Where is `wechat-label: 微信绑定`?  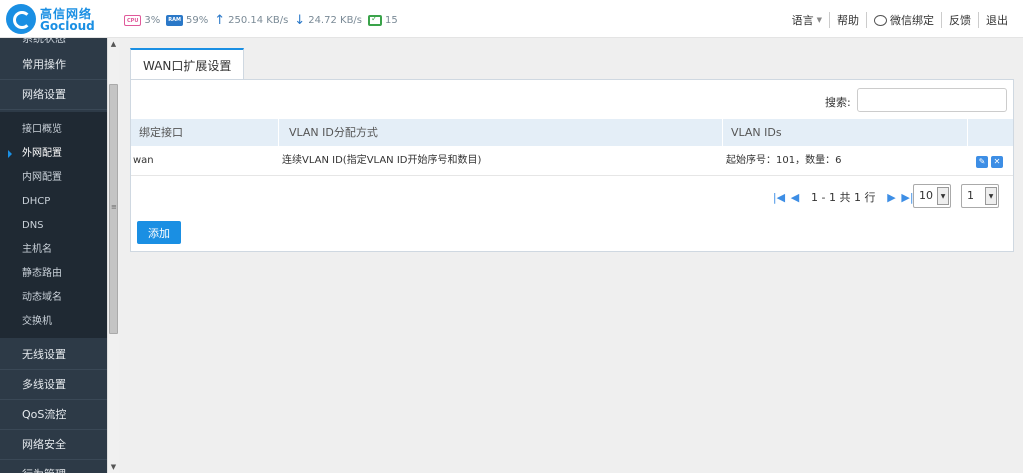 wechat-label: 微信绑定 is located at coordinates (912, 20).